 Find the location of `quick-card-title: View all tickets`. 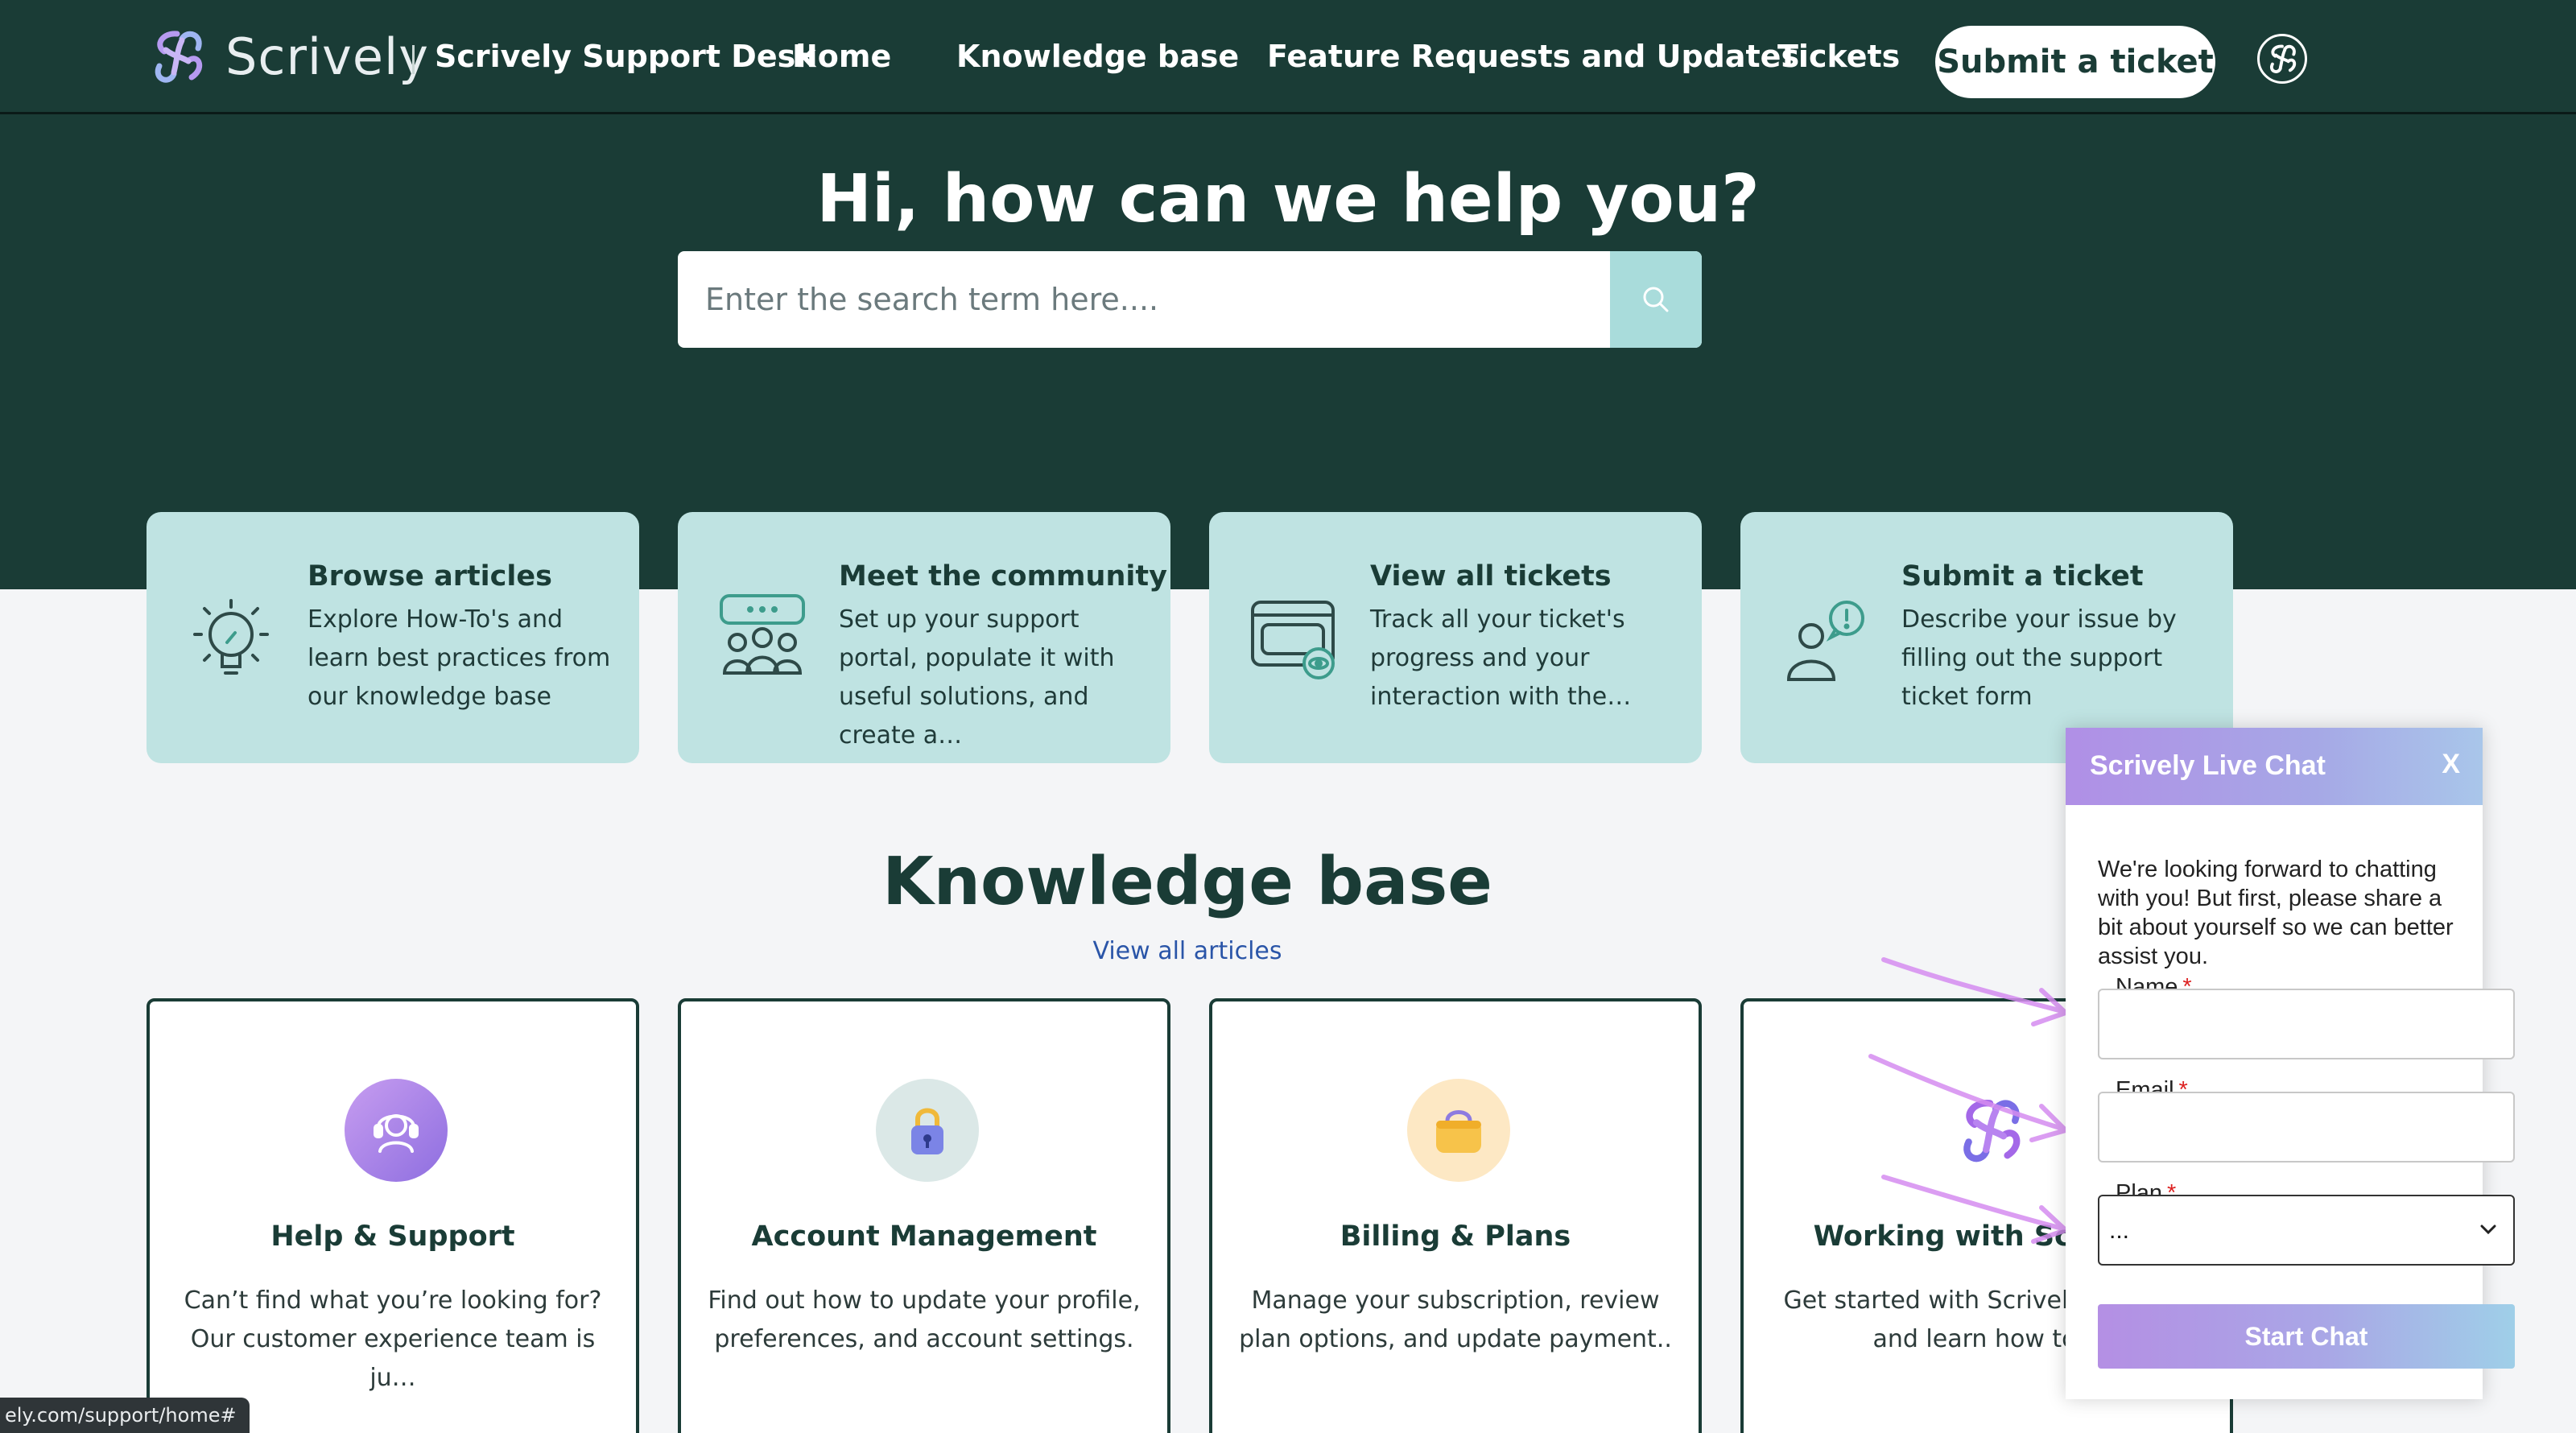

quick-card-title: View all tickets is located at coordinates (1491, 576).